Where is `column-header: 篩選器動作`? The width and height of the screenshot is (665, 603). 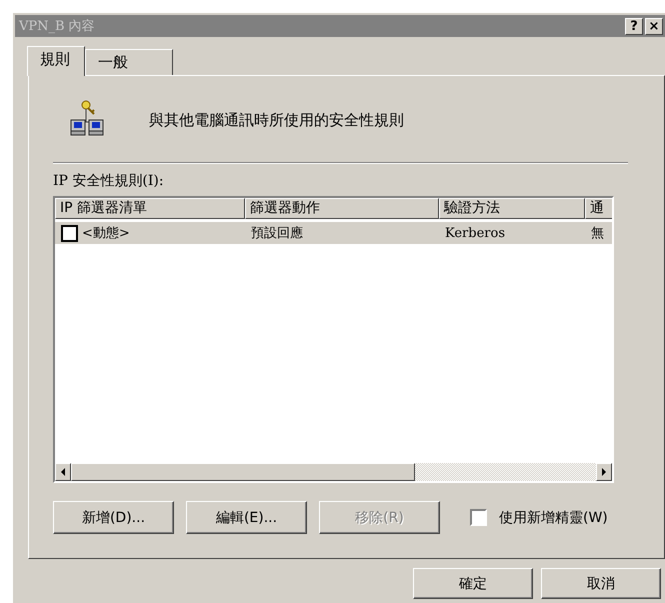
column-header: 篩選器動作 is located at coordinates (342, 208).